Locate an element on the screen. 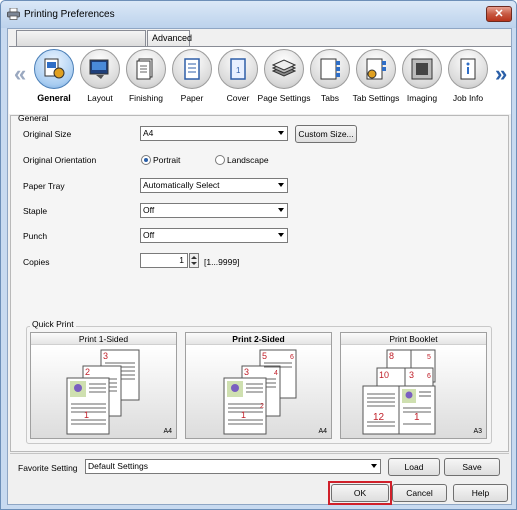  spin-arrows-icon is located at coordinates (194, 260).